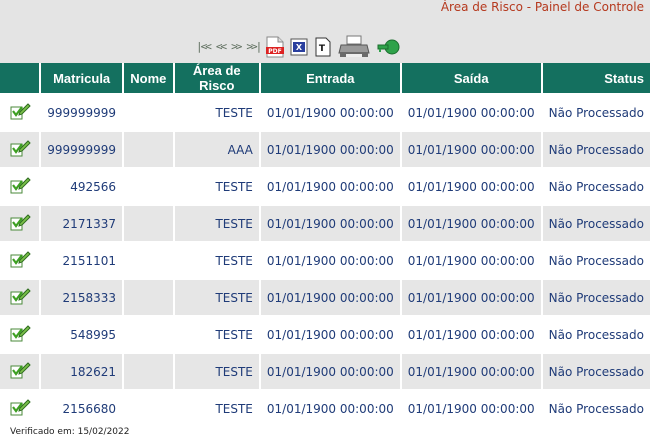  Describe the element at coordinates (148, 78) in the screenshot. I see `header-nome: Nome` at that location.